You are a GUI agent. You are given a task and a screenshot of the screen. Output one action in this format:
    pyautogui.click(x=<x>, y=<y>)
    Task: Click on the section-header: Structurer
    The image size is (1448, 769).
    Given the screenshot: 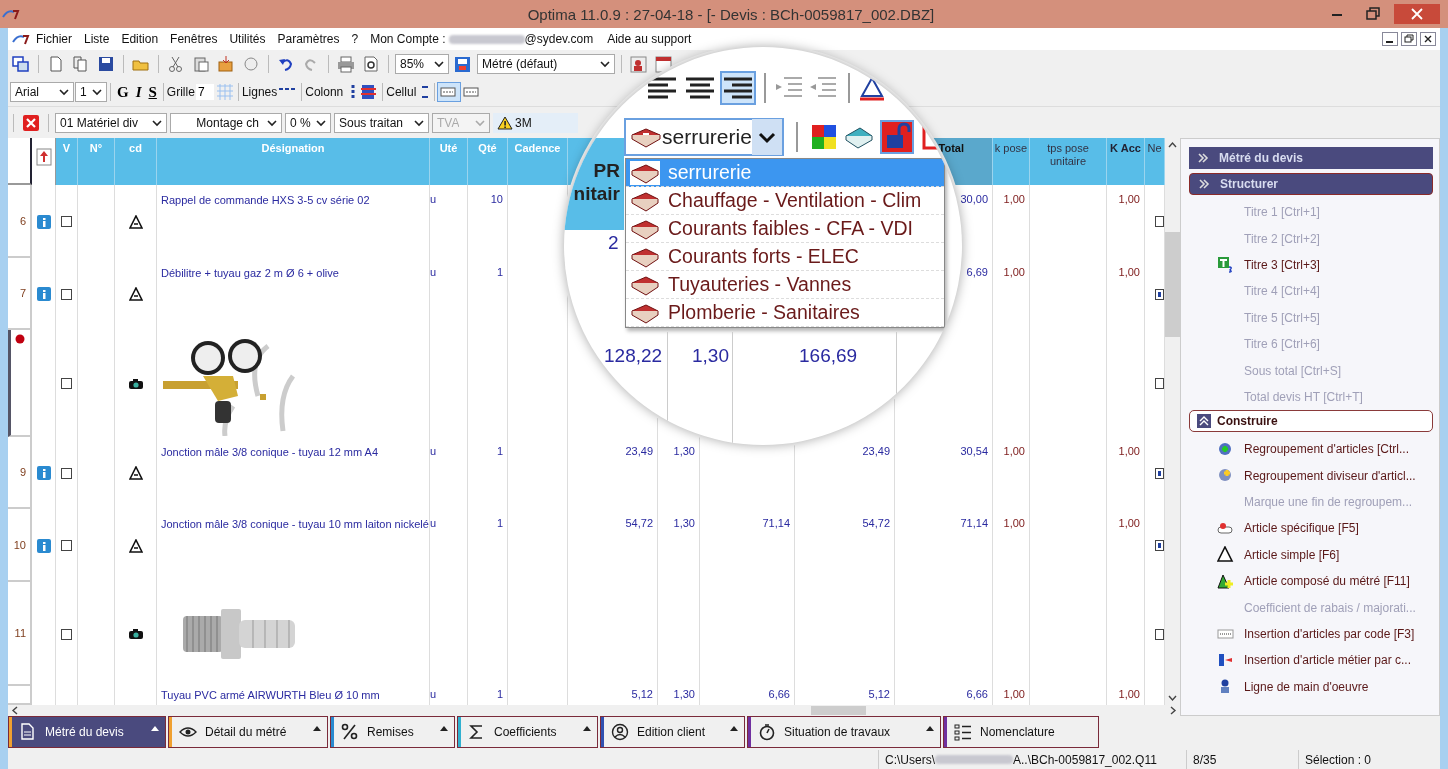 What is the action you would take?
    pyautogui.click(x=1311, y=184)
    